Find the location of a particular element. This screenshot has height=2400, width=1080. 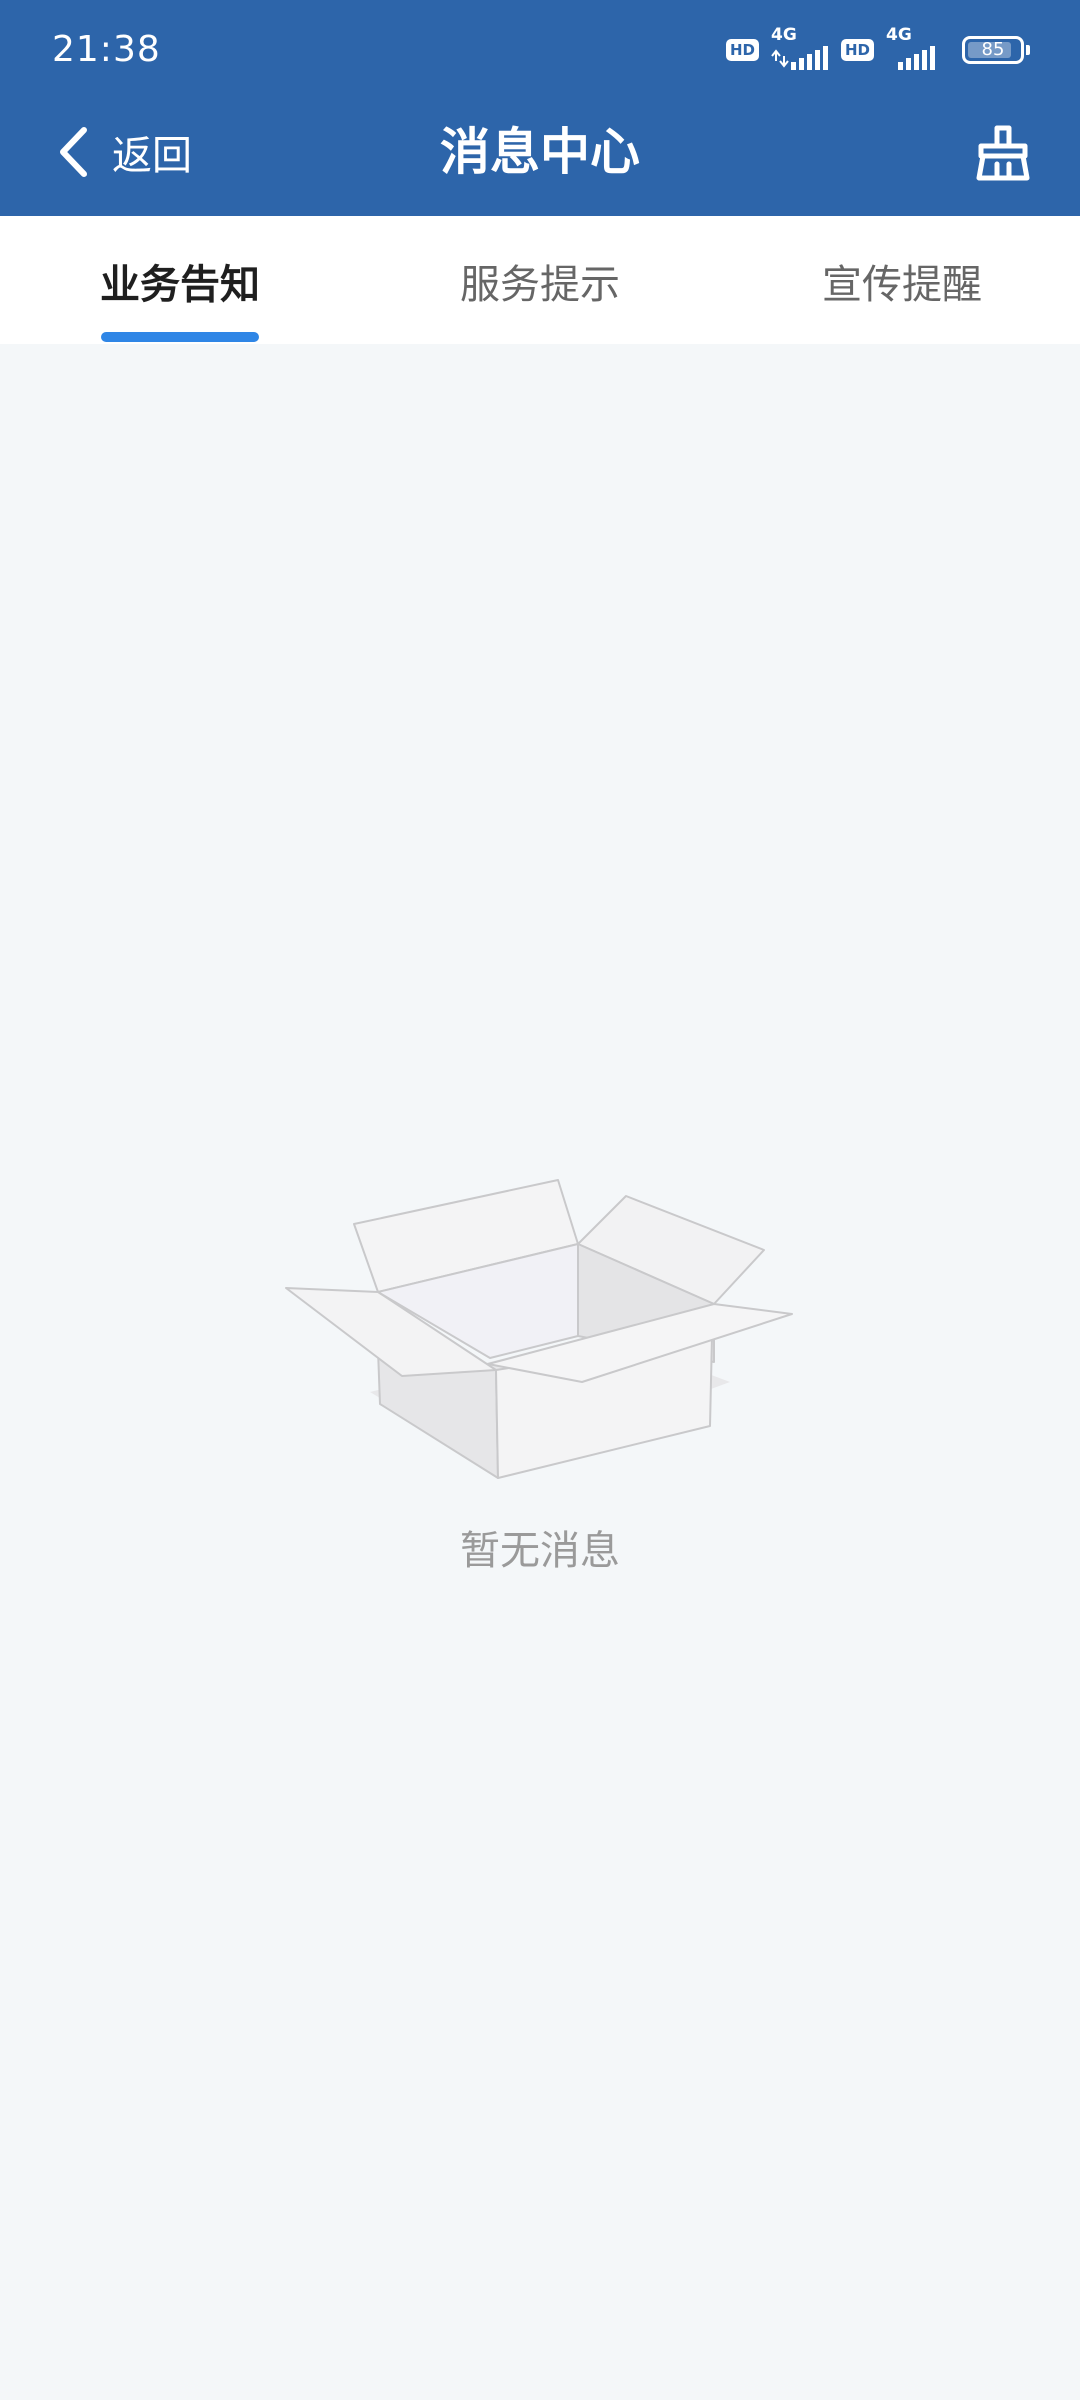

back-label: 返回 is located at coordinates (152, 156).